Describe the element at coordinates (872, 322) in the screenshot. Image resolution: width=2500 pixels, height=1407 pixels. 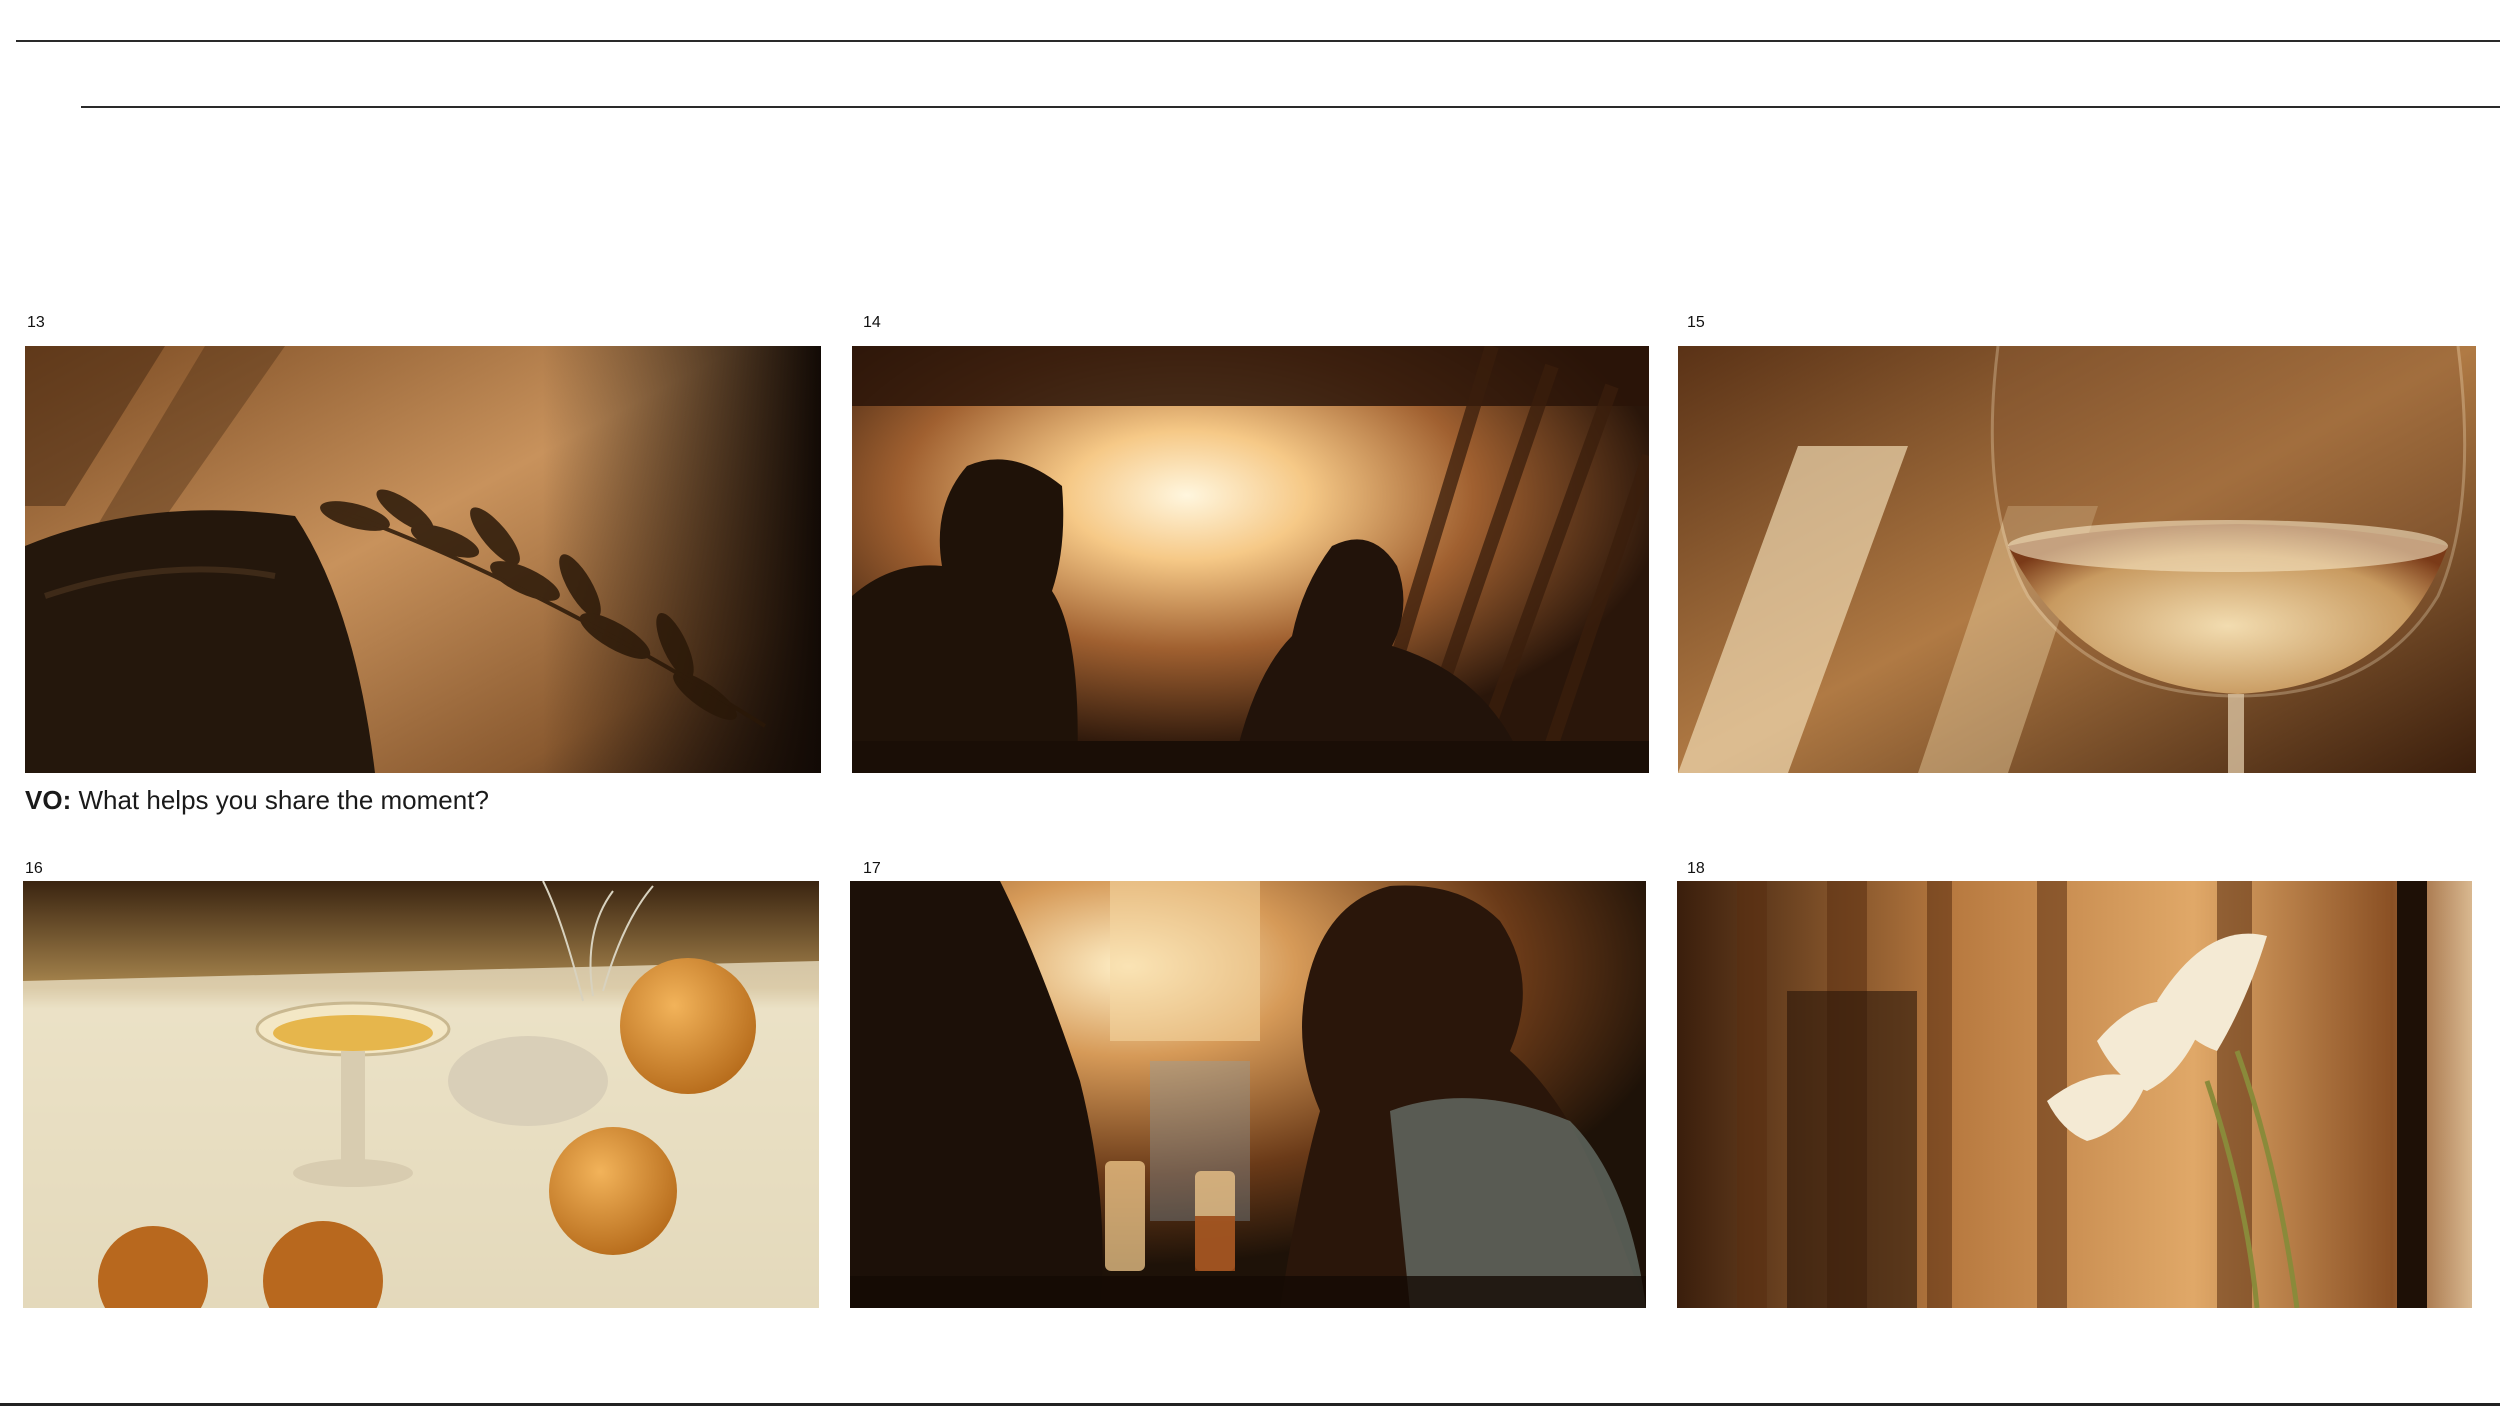
I see `frame-number-14: 14` at that location.